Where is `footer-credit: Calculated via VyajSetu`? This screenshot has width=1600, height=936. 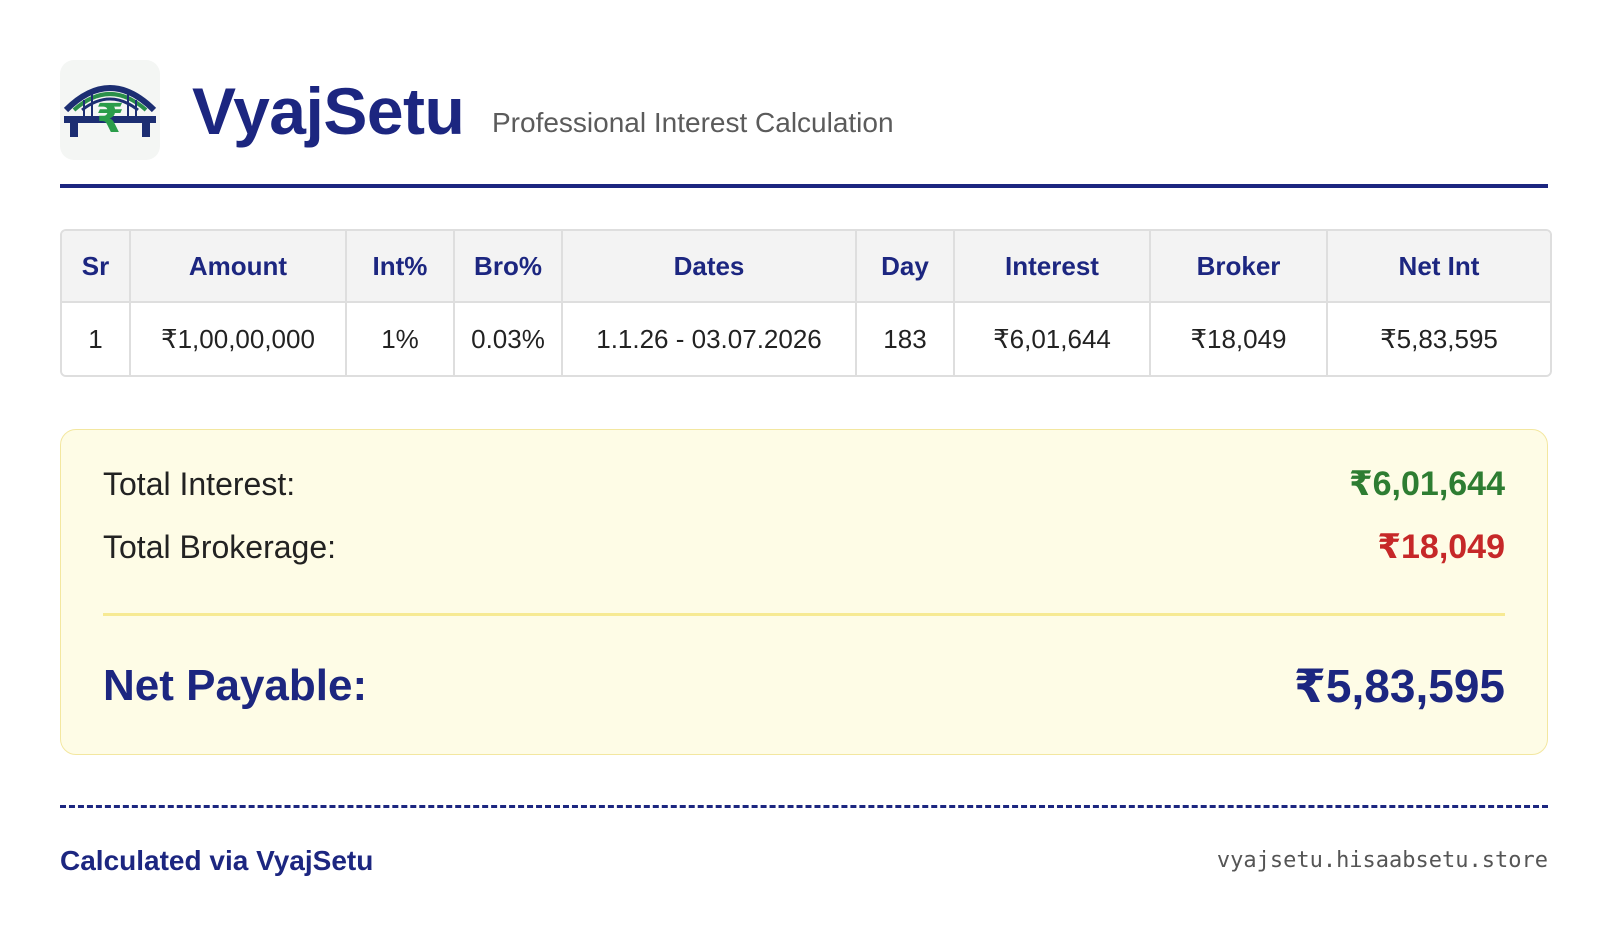 footer-credit: Calculated via VyajSetu is located at coordinates (217, 860).